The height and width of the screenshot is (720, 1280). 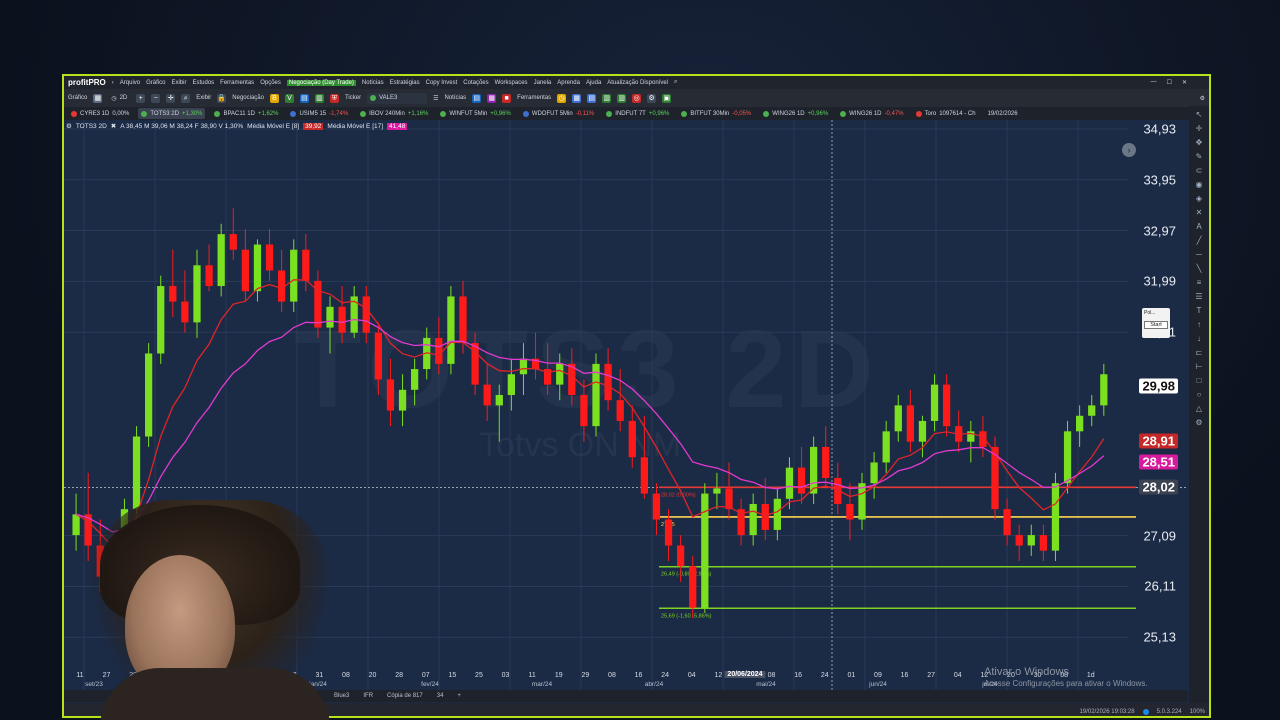 I want to click on menu-item-atualizacao: Atualização Disponível, so click(x=637, y=83).